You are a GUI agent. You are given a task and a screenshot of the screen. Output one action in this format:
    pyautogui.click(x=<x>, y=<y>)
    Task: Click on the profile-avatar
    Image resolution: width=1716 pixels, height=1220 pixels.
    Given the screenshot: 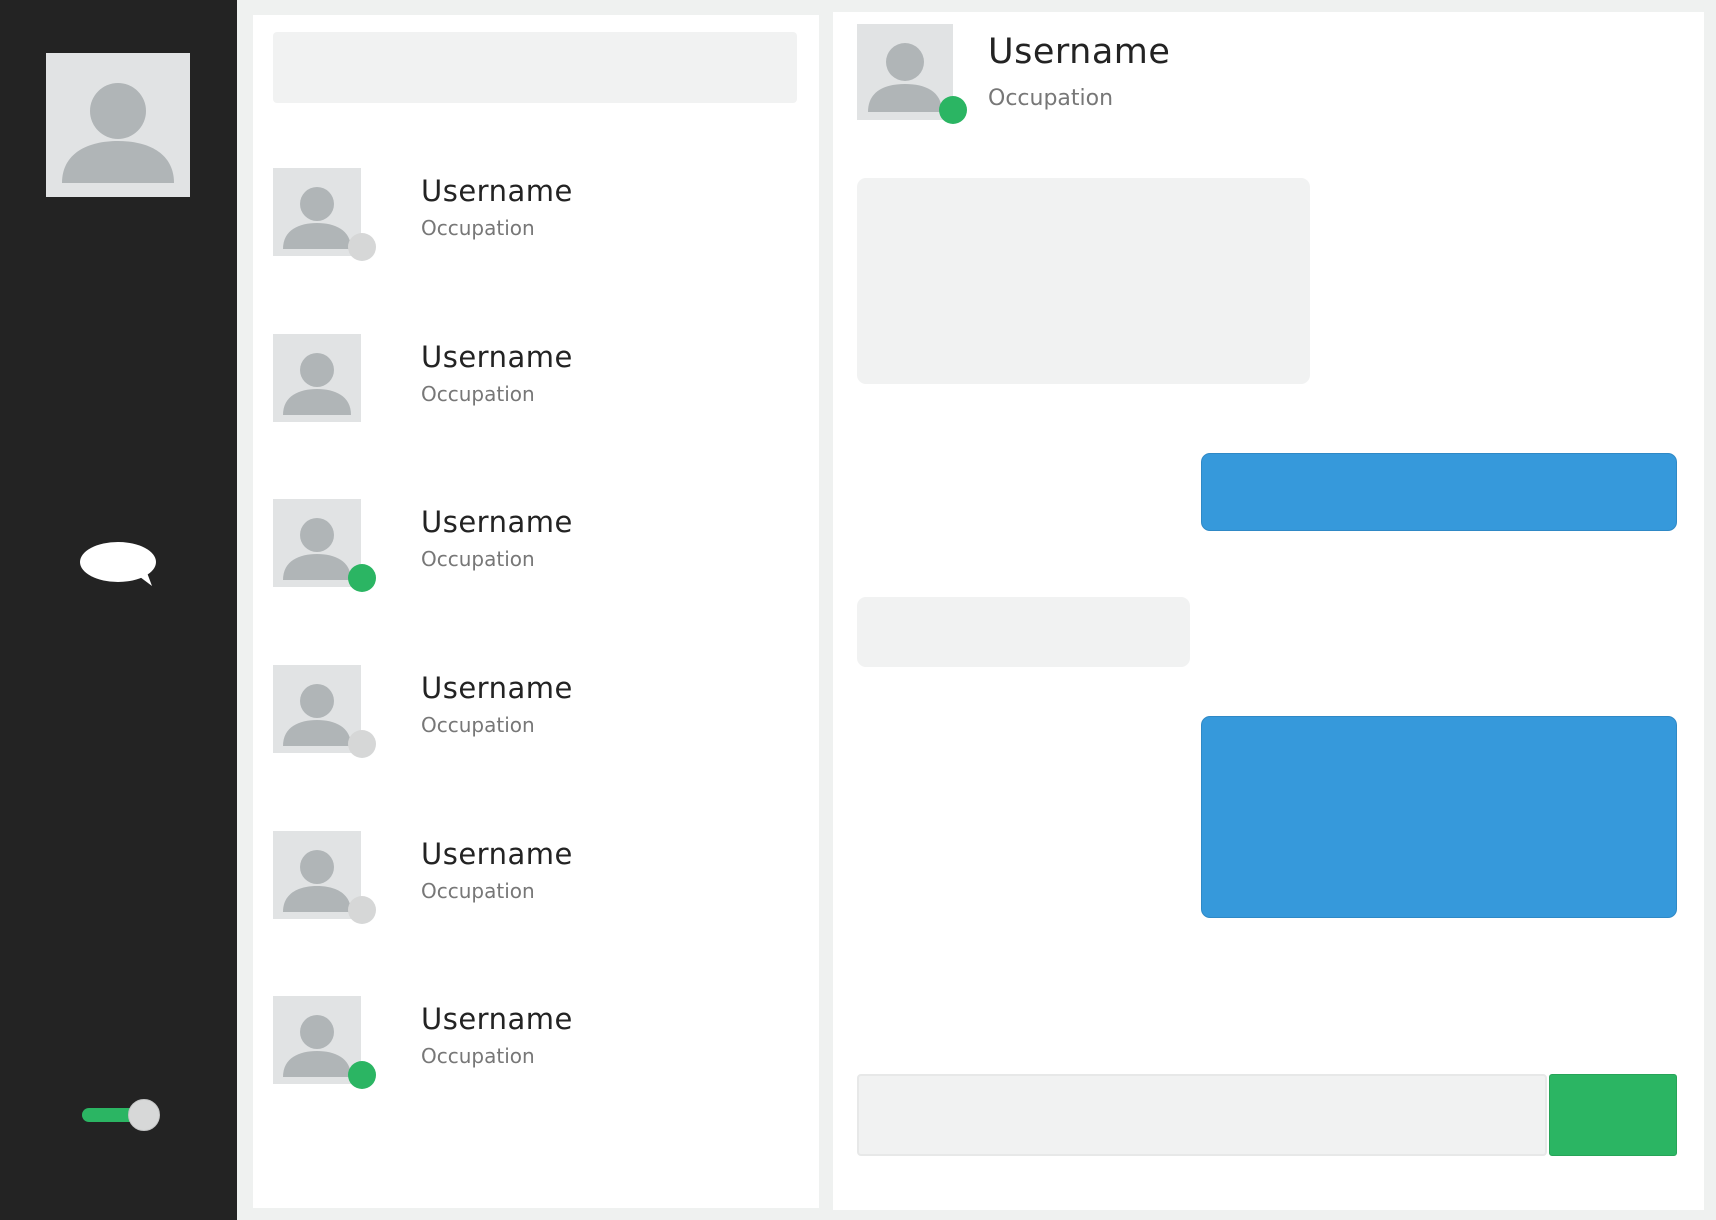 What is the action you would take?
    pyautogui.click(x=118, y=125)
    